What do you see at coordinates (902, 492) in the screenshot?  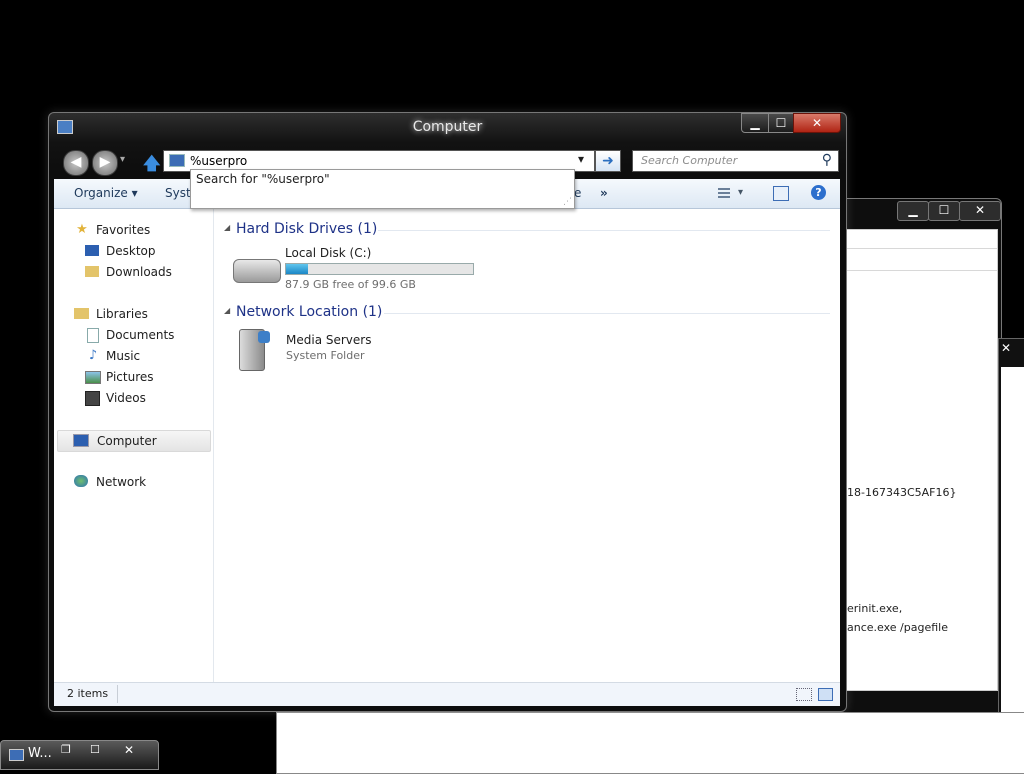 I see `bg-text-line-1: 18-167343C5AF16}` at bounding box center [902, 492].